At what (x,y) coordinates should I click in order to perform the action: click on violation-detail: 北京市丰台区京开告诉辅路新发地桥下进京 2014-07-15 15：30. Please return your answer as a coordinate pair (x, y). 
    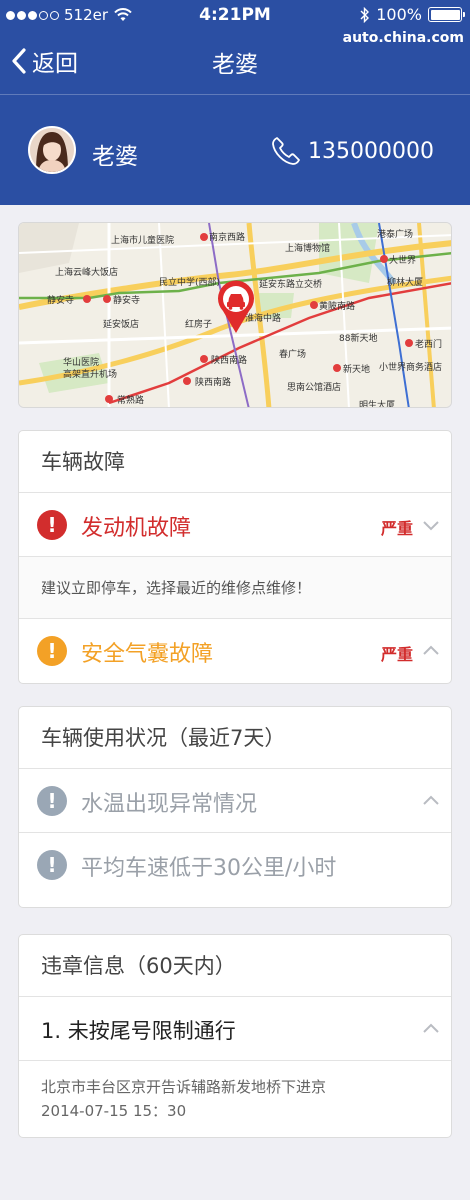
    Looking at the image, I should click on (235, 1099).